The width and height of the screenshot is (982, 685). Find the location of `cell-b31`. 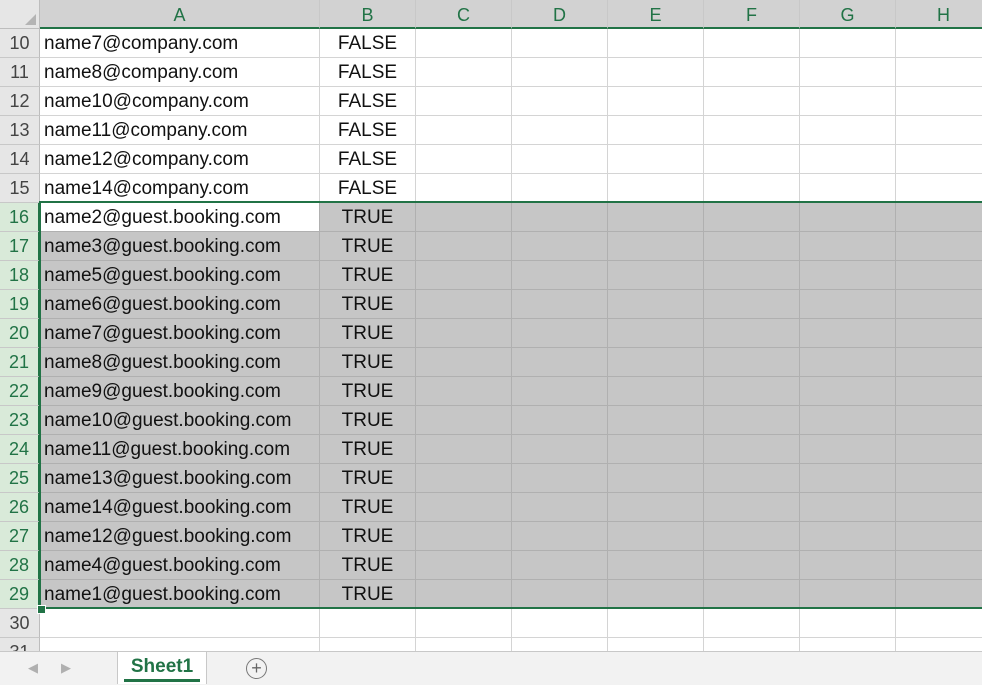

cell-b31 is located at coordinates (368, 644).